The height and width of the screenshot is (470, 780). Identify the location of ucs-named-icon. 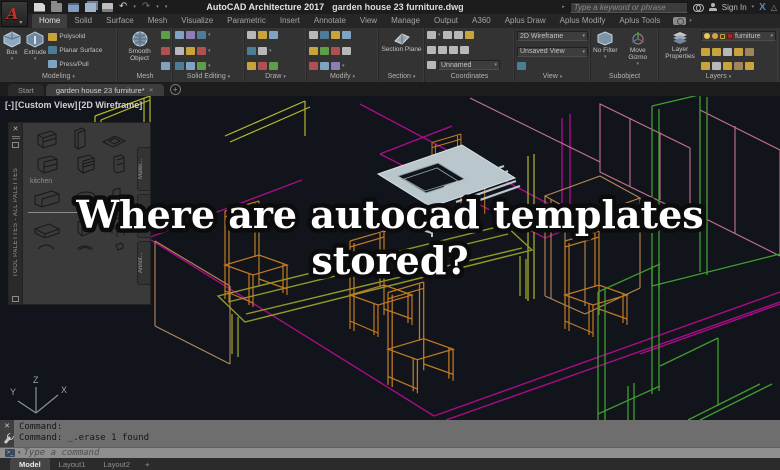
(431, 65).